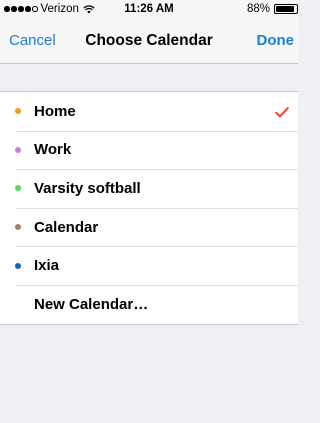 The height and width of the screenshot is (423, 320). I want to click on done-button: Done, so click(276, 40).